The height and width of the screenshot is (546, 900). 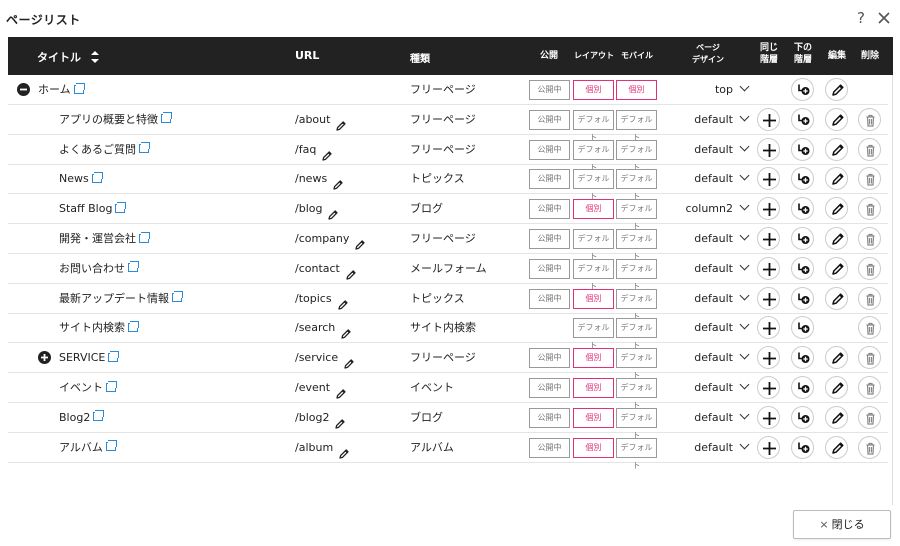 I want to click on page-title-cell: ホーム, so click(x=61, y=90).